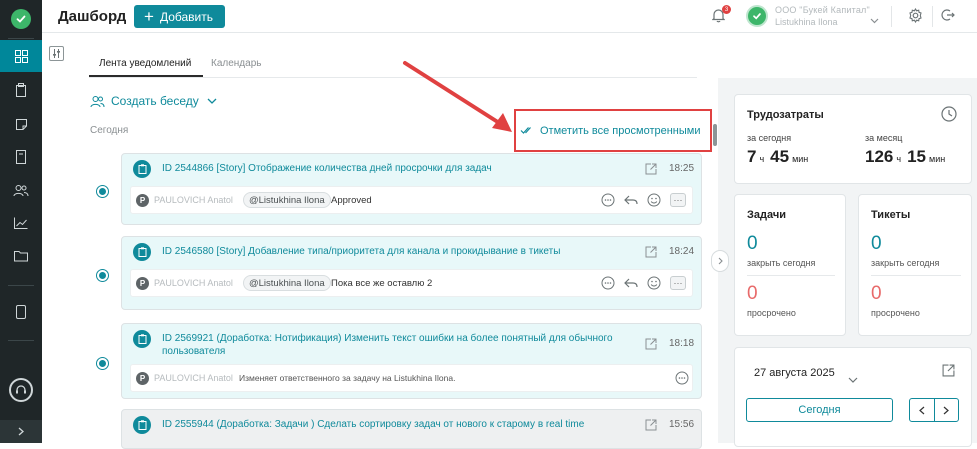 The image size is (977, 449). Describe the element at coordinates (643, 283) in the screenshot. I see `comment-actions: ···` at that location.